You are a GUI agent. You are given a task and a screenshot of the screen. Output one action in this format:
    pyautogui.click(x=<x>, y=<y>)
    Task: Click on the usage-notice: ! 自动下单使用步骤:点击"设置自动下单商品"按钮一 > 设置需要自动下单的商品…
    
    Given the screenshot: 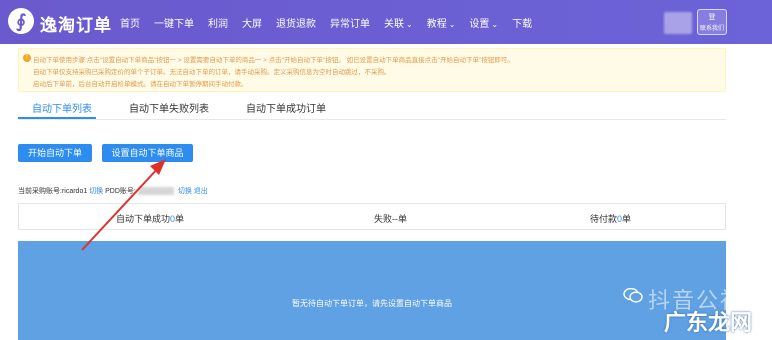 What is the action you would take?
    pyautogui.click(x=372, y=70)
    